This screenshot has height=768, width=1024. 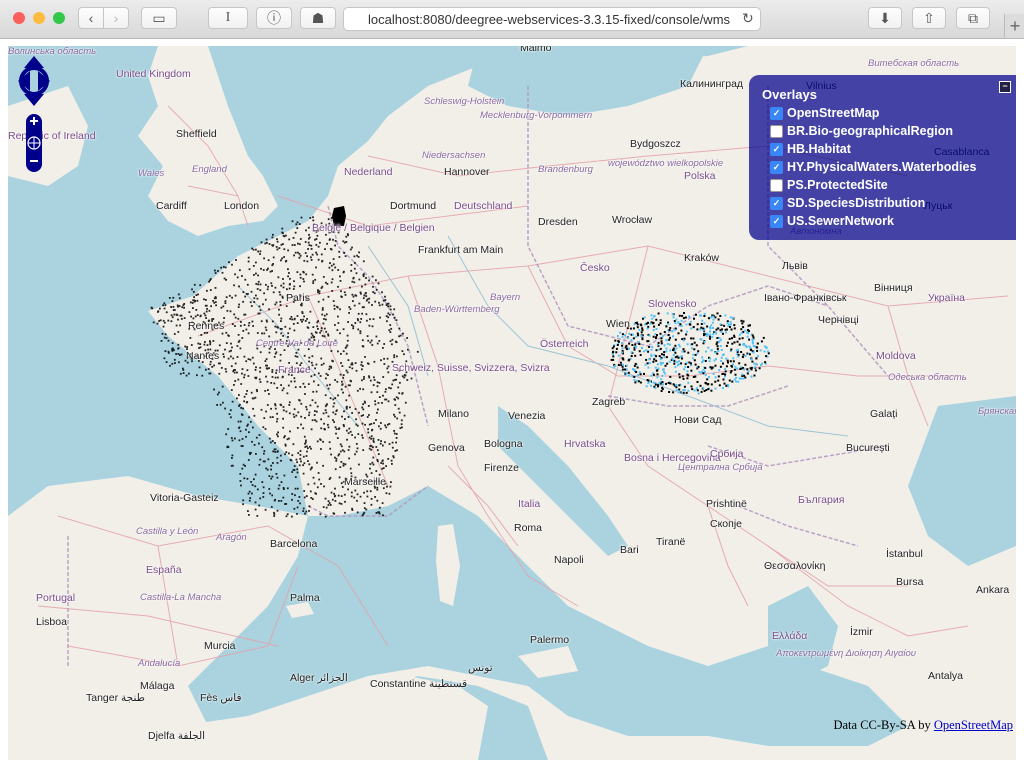 I want to click on map-attribution: Data CC-By-SA by OpenStreetMap, so click(x=923, y=725).